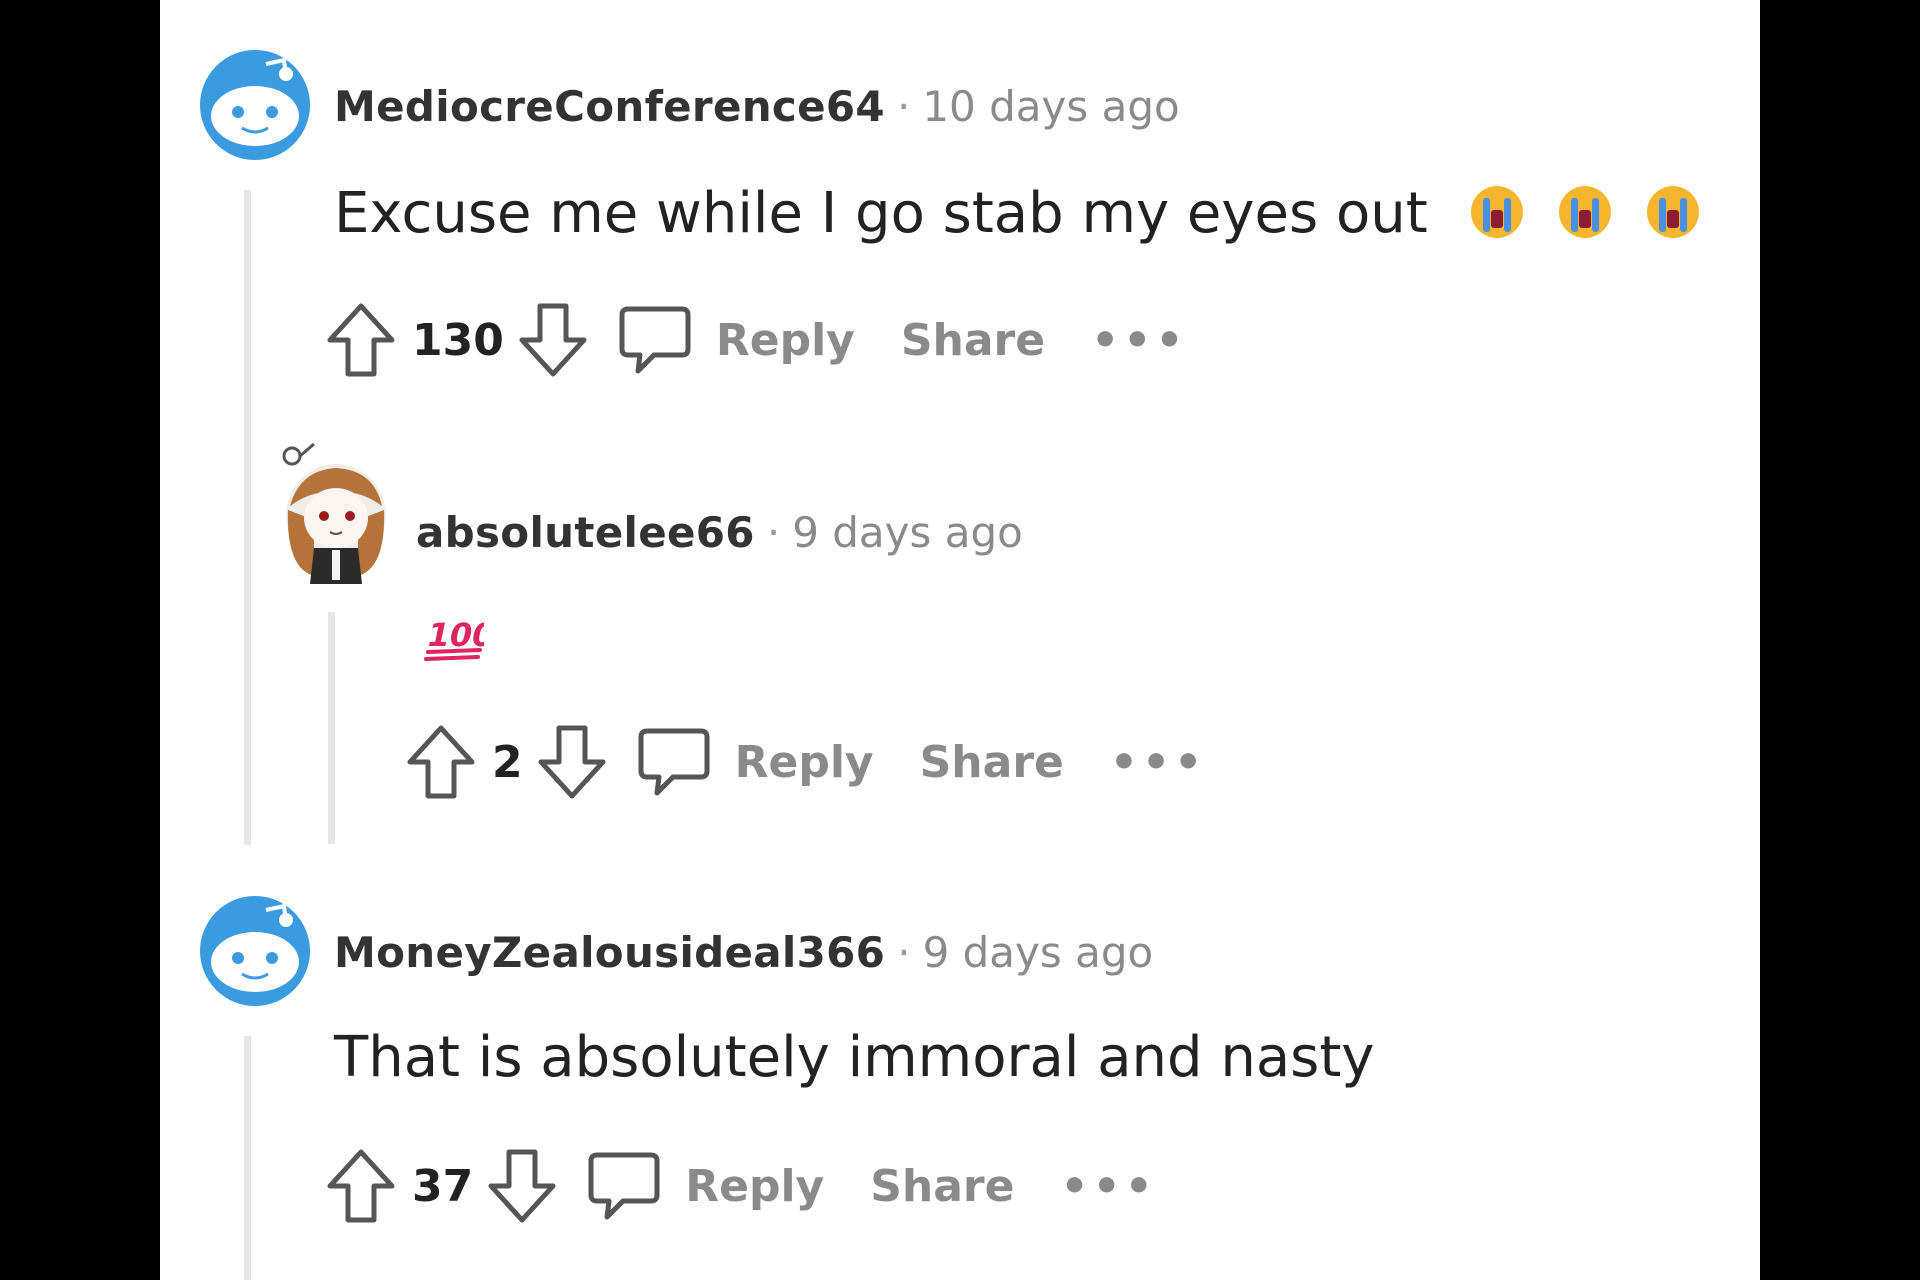 The height and width of the screenshot is (1280, 1920). What do you see at coordinates (585, 532) in the screenshot?
I see `username: absolutelee66` at bounding box center [585, 532].